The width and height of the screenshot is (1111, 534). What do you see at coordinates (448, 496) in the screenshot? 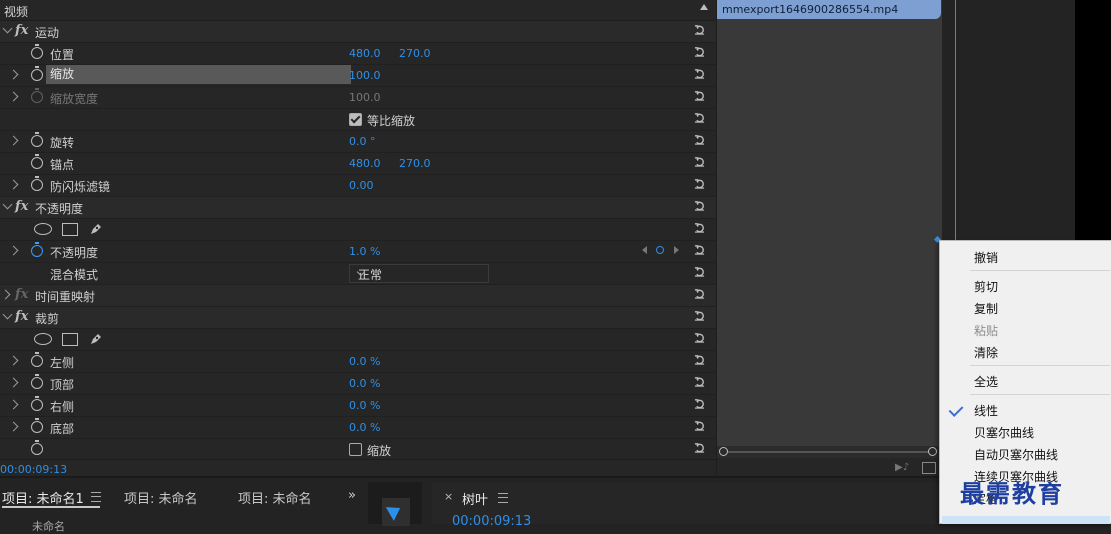
I see `close-sequence-icon: ×` at bounding box center [448, 496].